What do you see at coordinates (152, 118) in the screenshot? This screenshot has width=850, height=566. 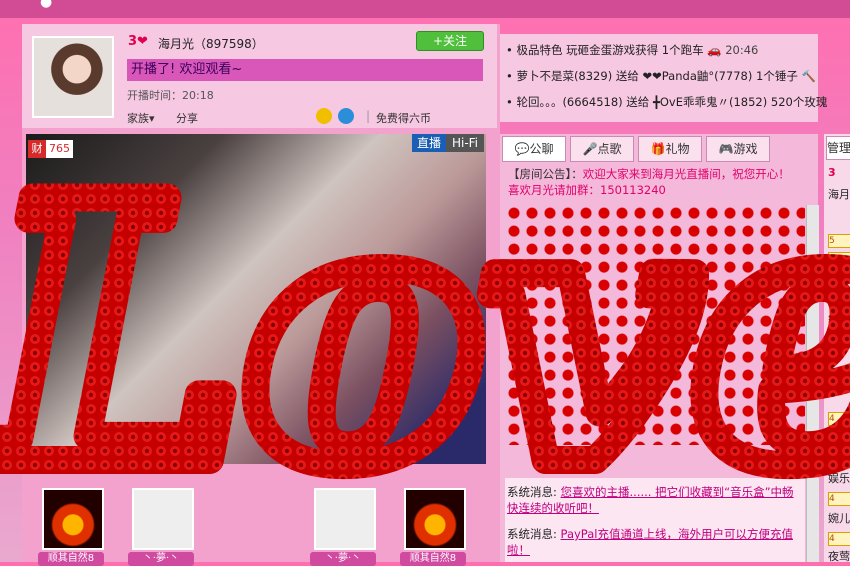 I see `chevron-down-icon: ▾` at bounding box center [152, 118].